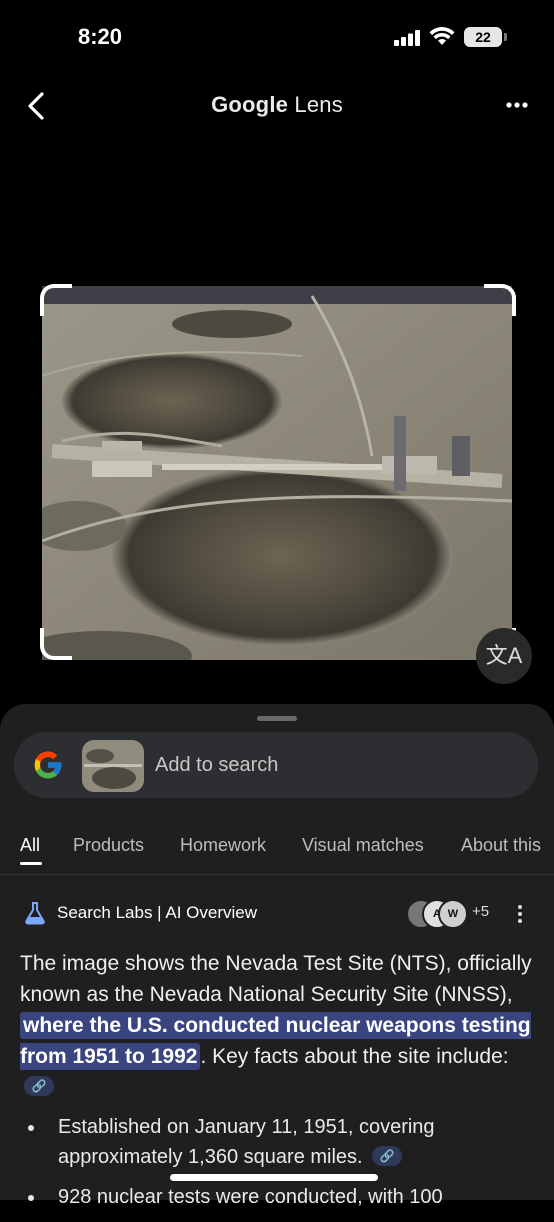 Image resolution: width=554 pixels, height=1222 pixels. What do you see at coordinates (480, 911) in the screenshot?
I see `more-sources-count: +5` at bounding box center [480, 911].